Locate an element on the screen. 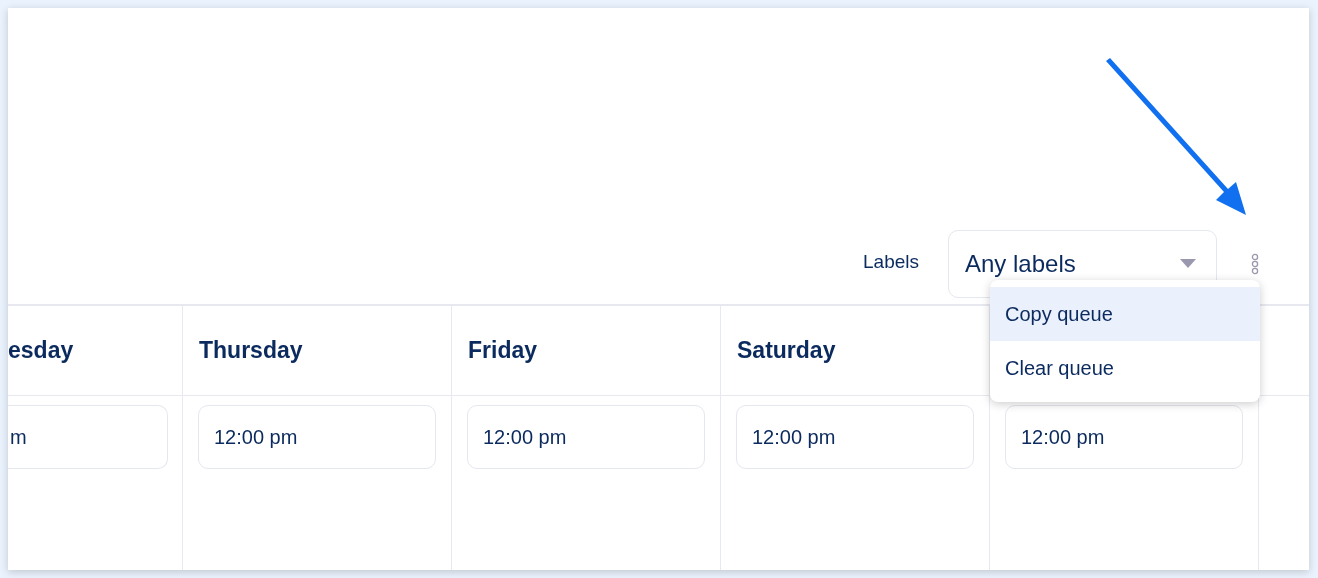 The height and width of the screenshot is (578, 1318). filter-label: Labels is located at coordinates (891, 261).